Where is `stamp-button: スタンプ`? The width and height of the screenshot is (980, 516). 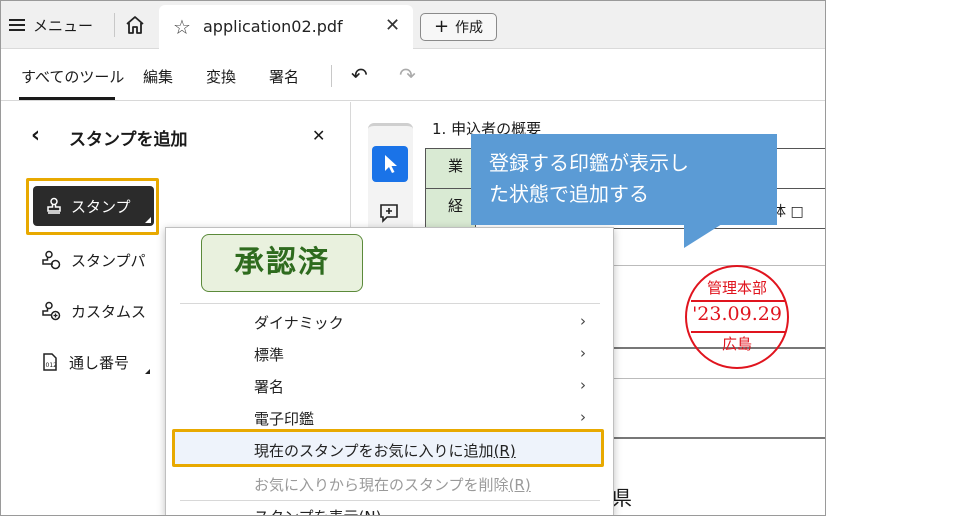
stamp-button: スタンプ is located at coordinates (93, 206).